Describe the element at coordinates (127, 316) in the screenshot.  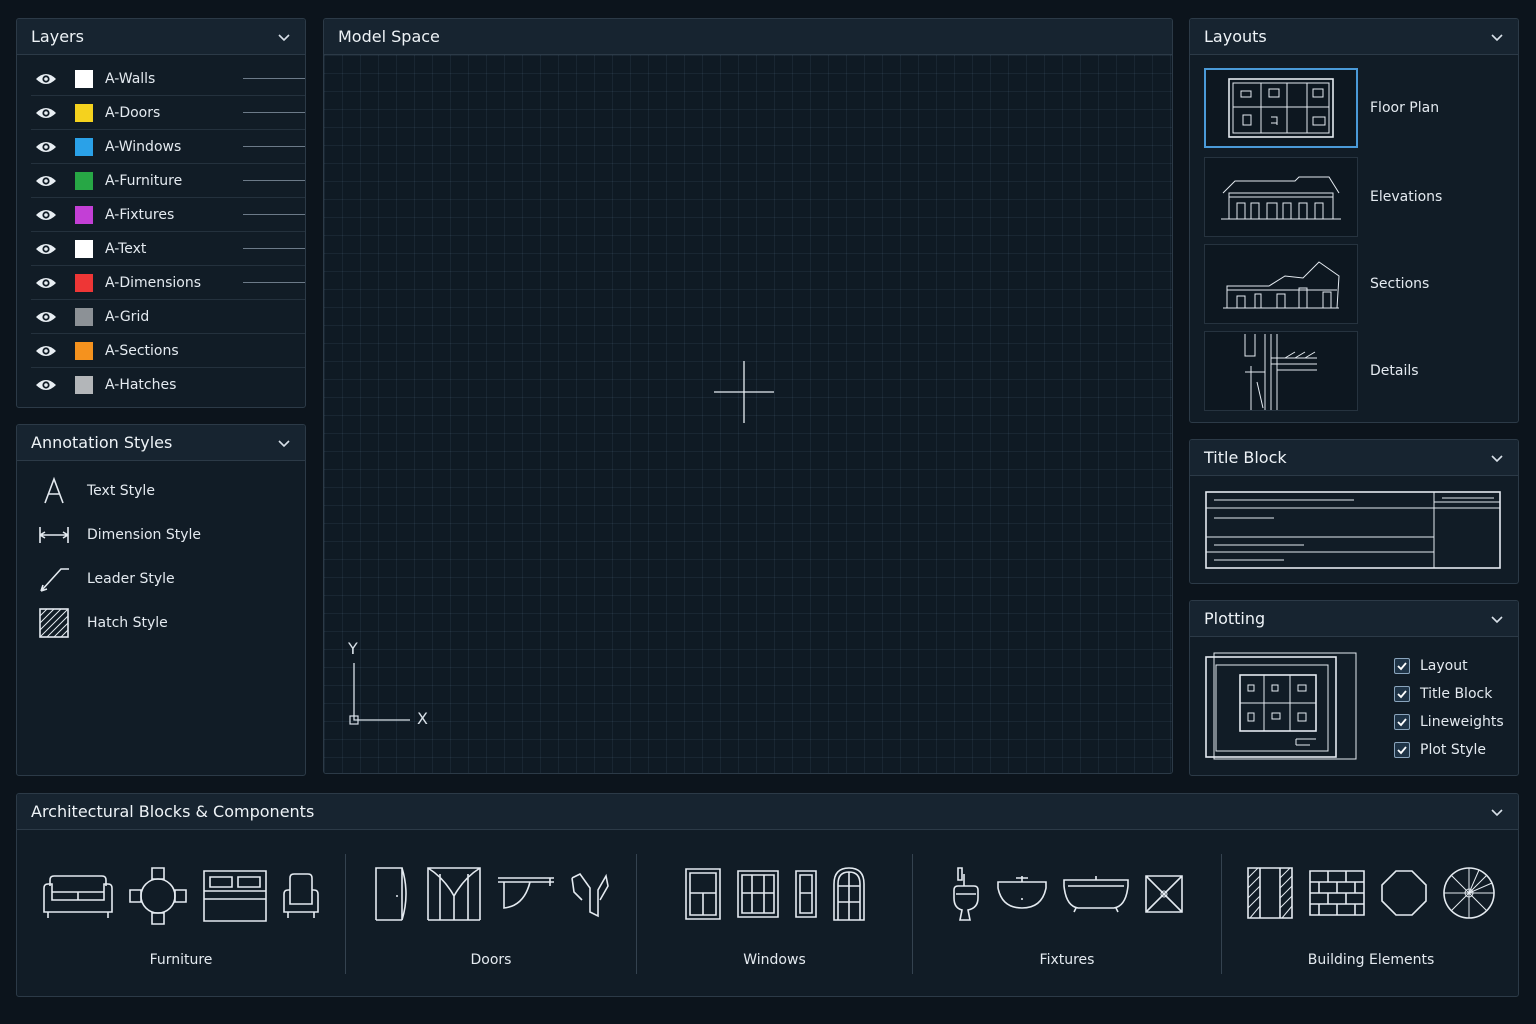
I see `layer-name: A-Grid` at that location.